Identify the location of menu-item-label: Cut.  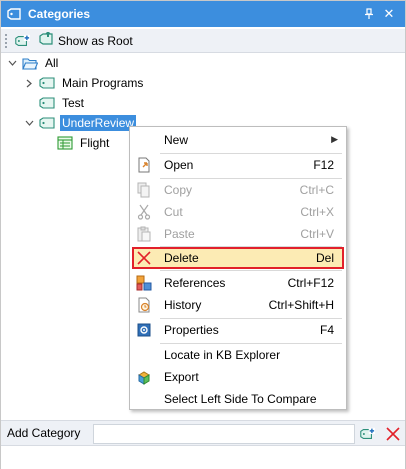
(173, 212).